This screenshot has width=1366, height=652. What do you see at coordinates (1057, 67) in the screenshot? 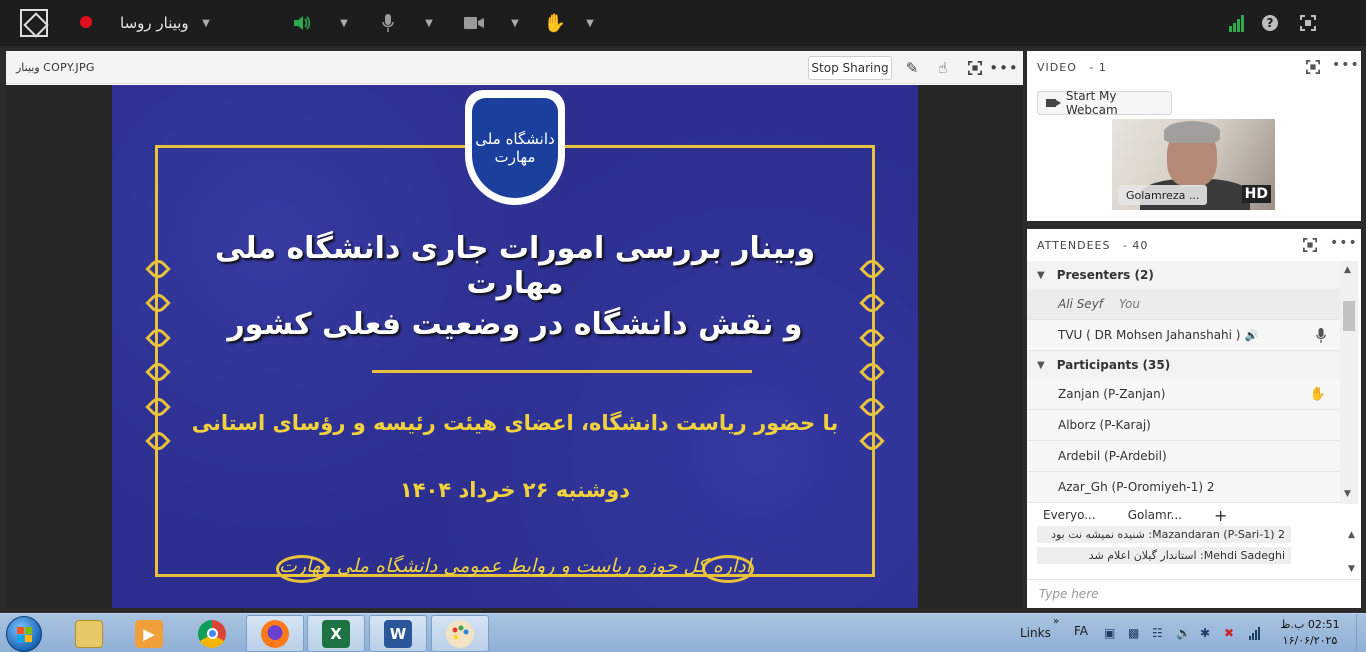
I see `video-header-label: VIDEO` at bounding box center [1057, 67].